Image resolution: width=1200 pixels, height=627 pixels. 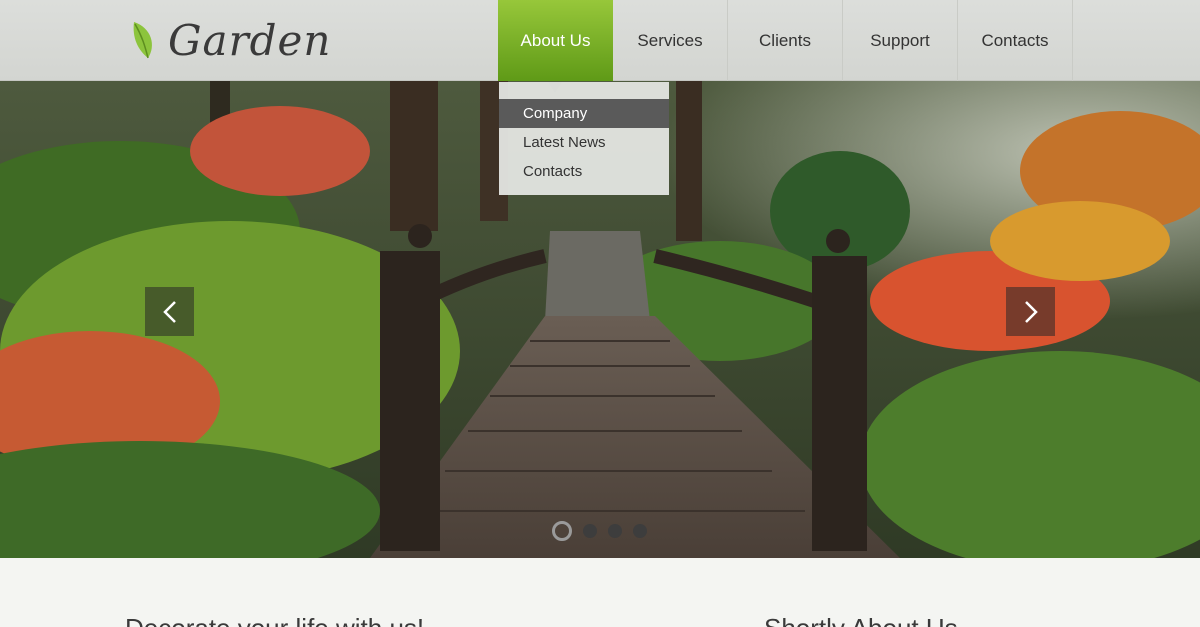 What do you see at coordinates (584, 113) in the screenshot?
I see `dropdown-item-company: Company` at bounding box center [584, 113].